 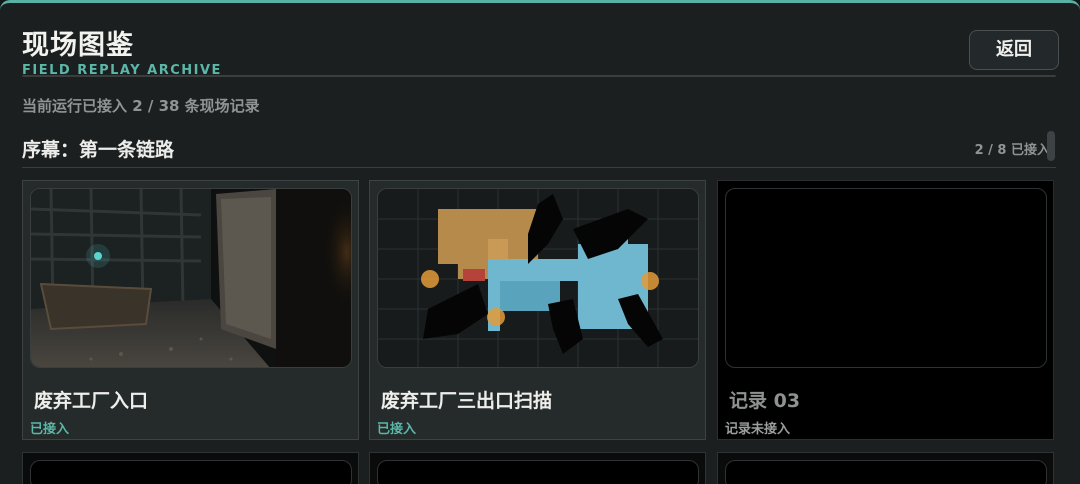 What do you see at coordinates (1012, 150) in the screenshot?
I see `section-count: 2 / 8 已接入` at bounding box center [1012, 150].